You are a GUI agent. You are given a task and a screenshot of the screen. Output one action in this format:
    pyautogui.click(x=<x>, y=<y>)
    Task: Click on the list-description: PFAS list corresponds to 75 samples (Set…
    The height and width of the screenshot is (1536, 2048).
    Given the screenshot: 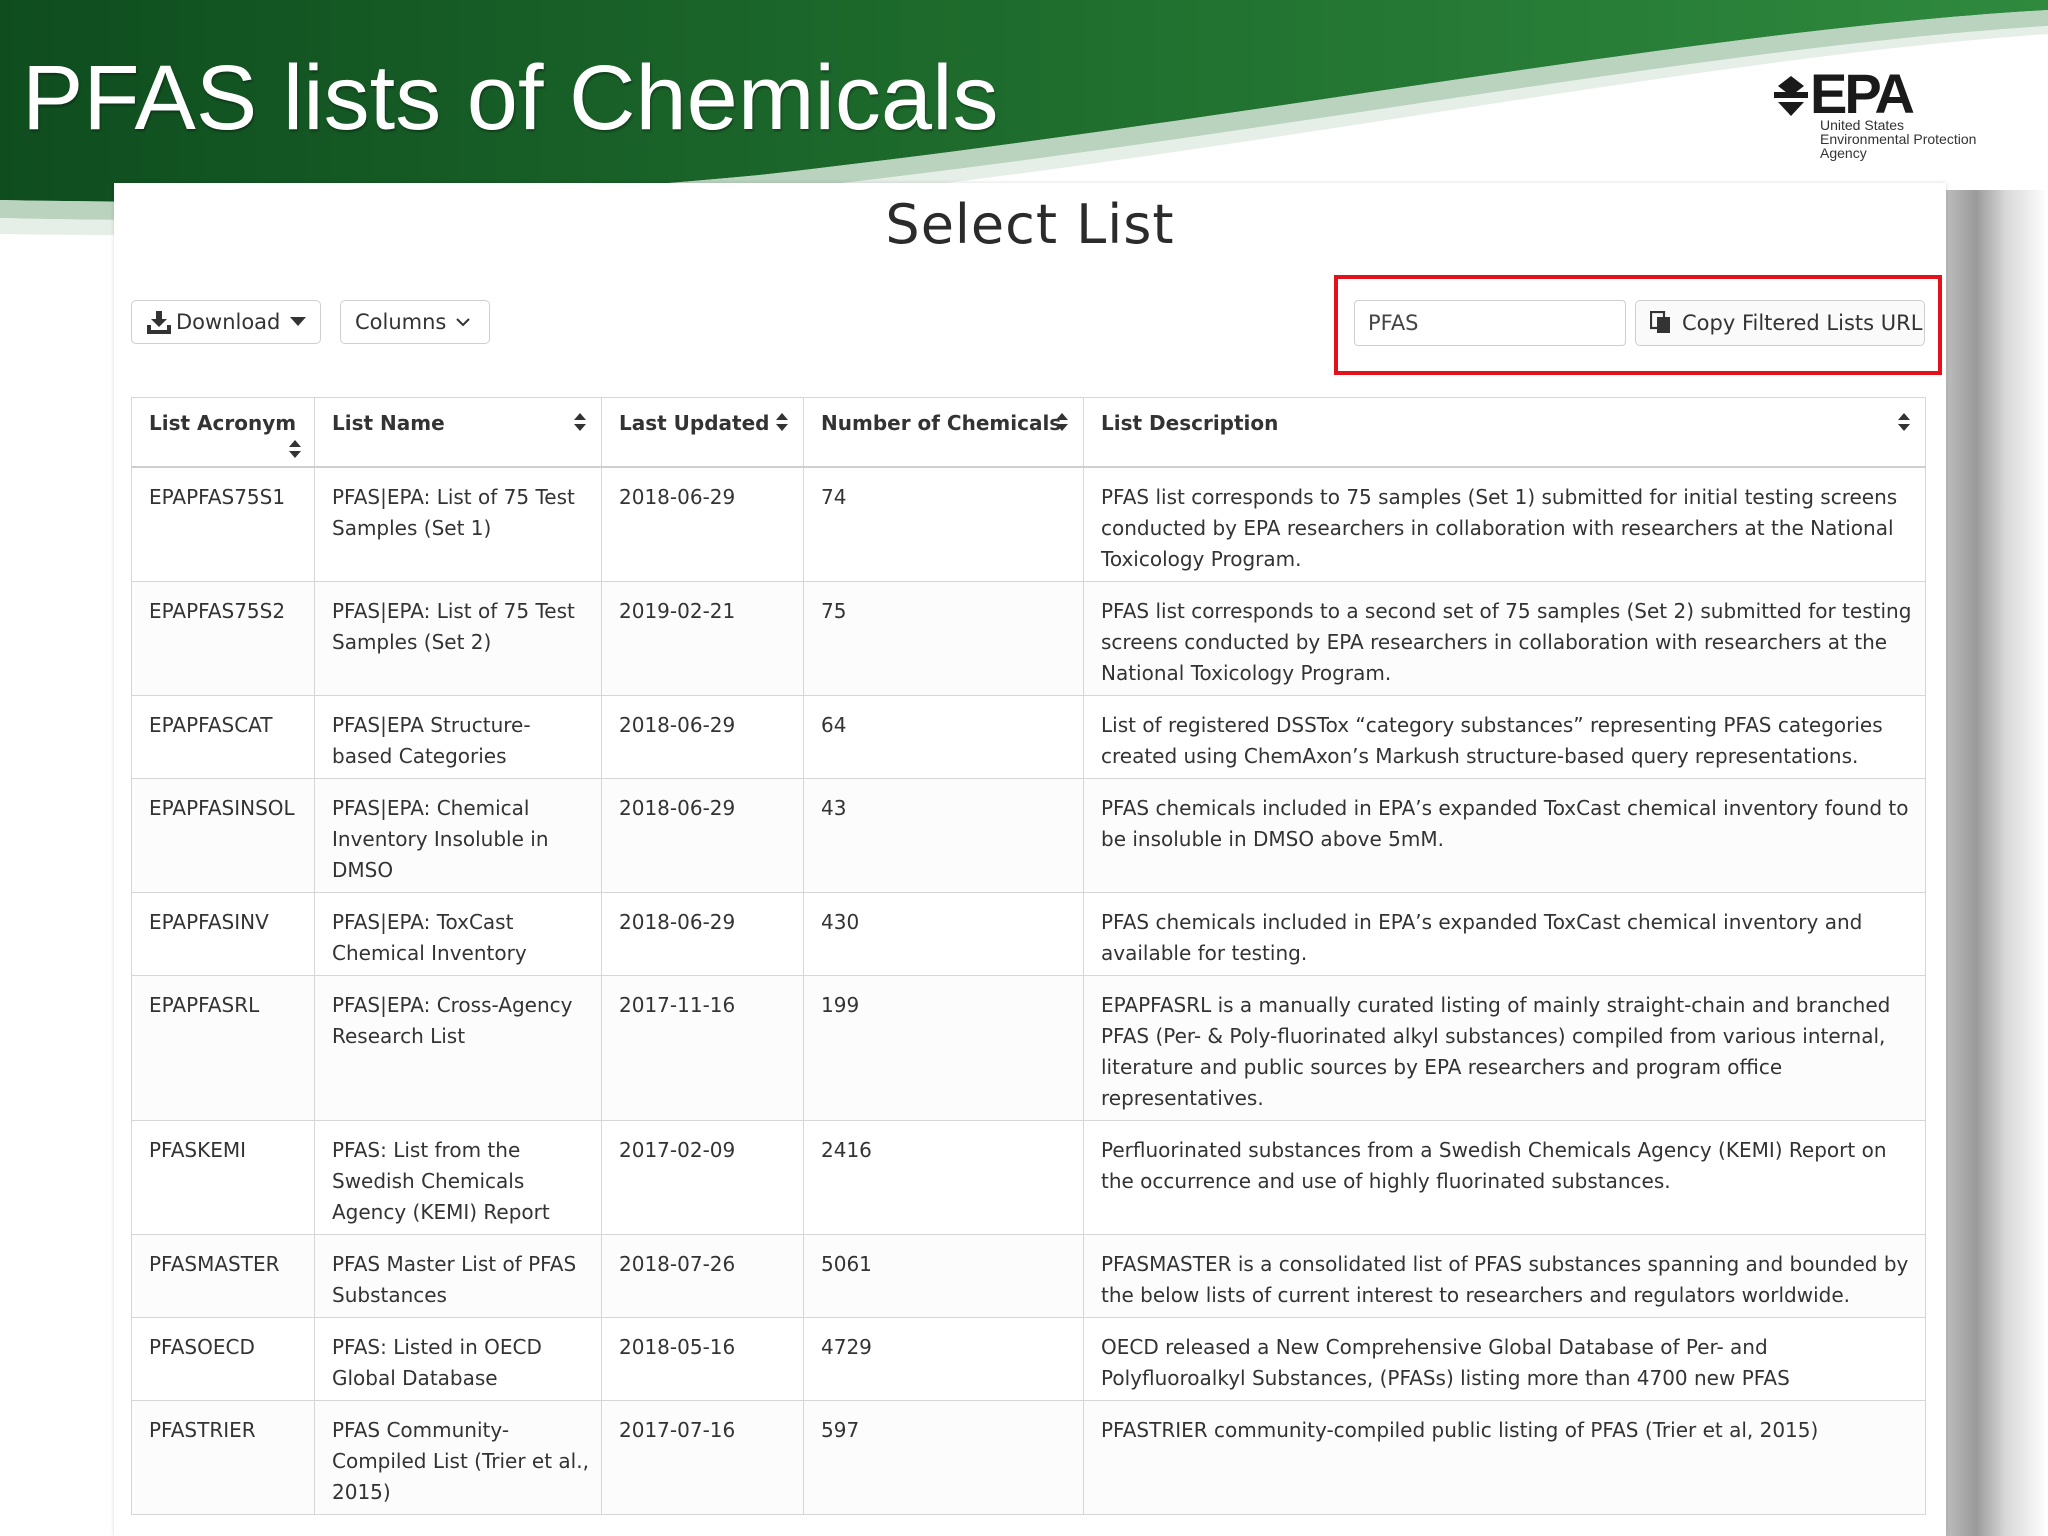 What is the action you would take?
    pyautogui.click(x=1504, y=524)
    